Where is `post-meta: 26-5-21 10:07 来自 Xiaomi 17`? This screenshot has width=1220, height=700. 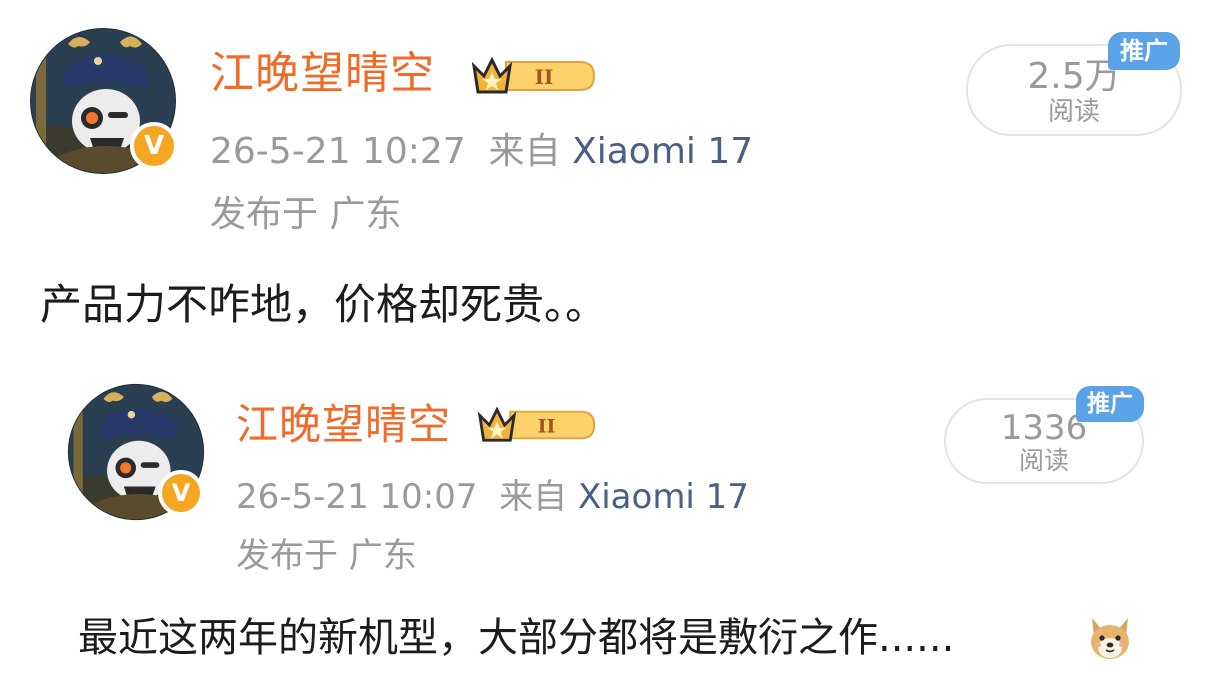
post-meta: 26-5-21 10:07 来自 Xiaomi 17 is located at coordinates (492, 497).